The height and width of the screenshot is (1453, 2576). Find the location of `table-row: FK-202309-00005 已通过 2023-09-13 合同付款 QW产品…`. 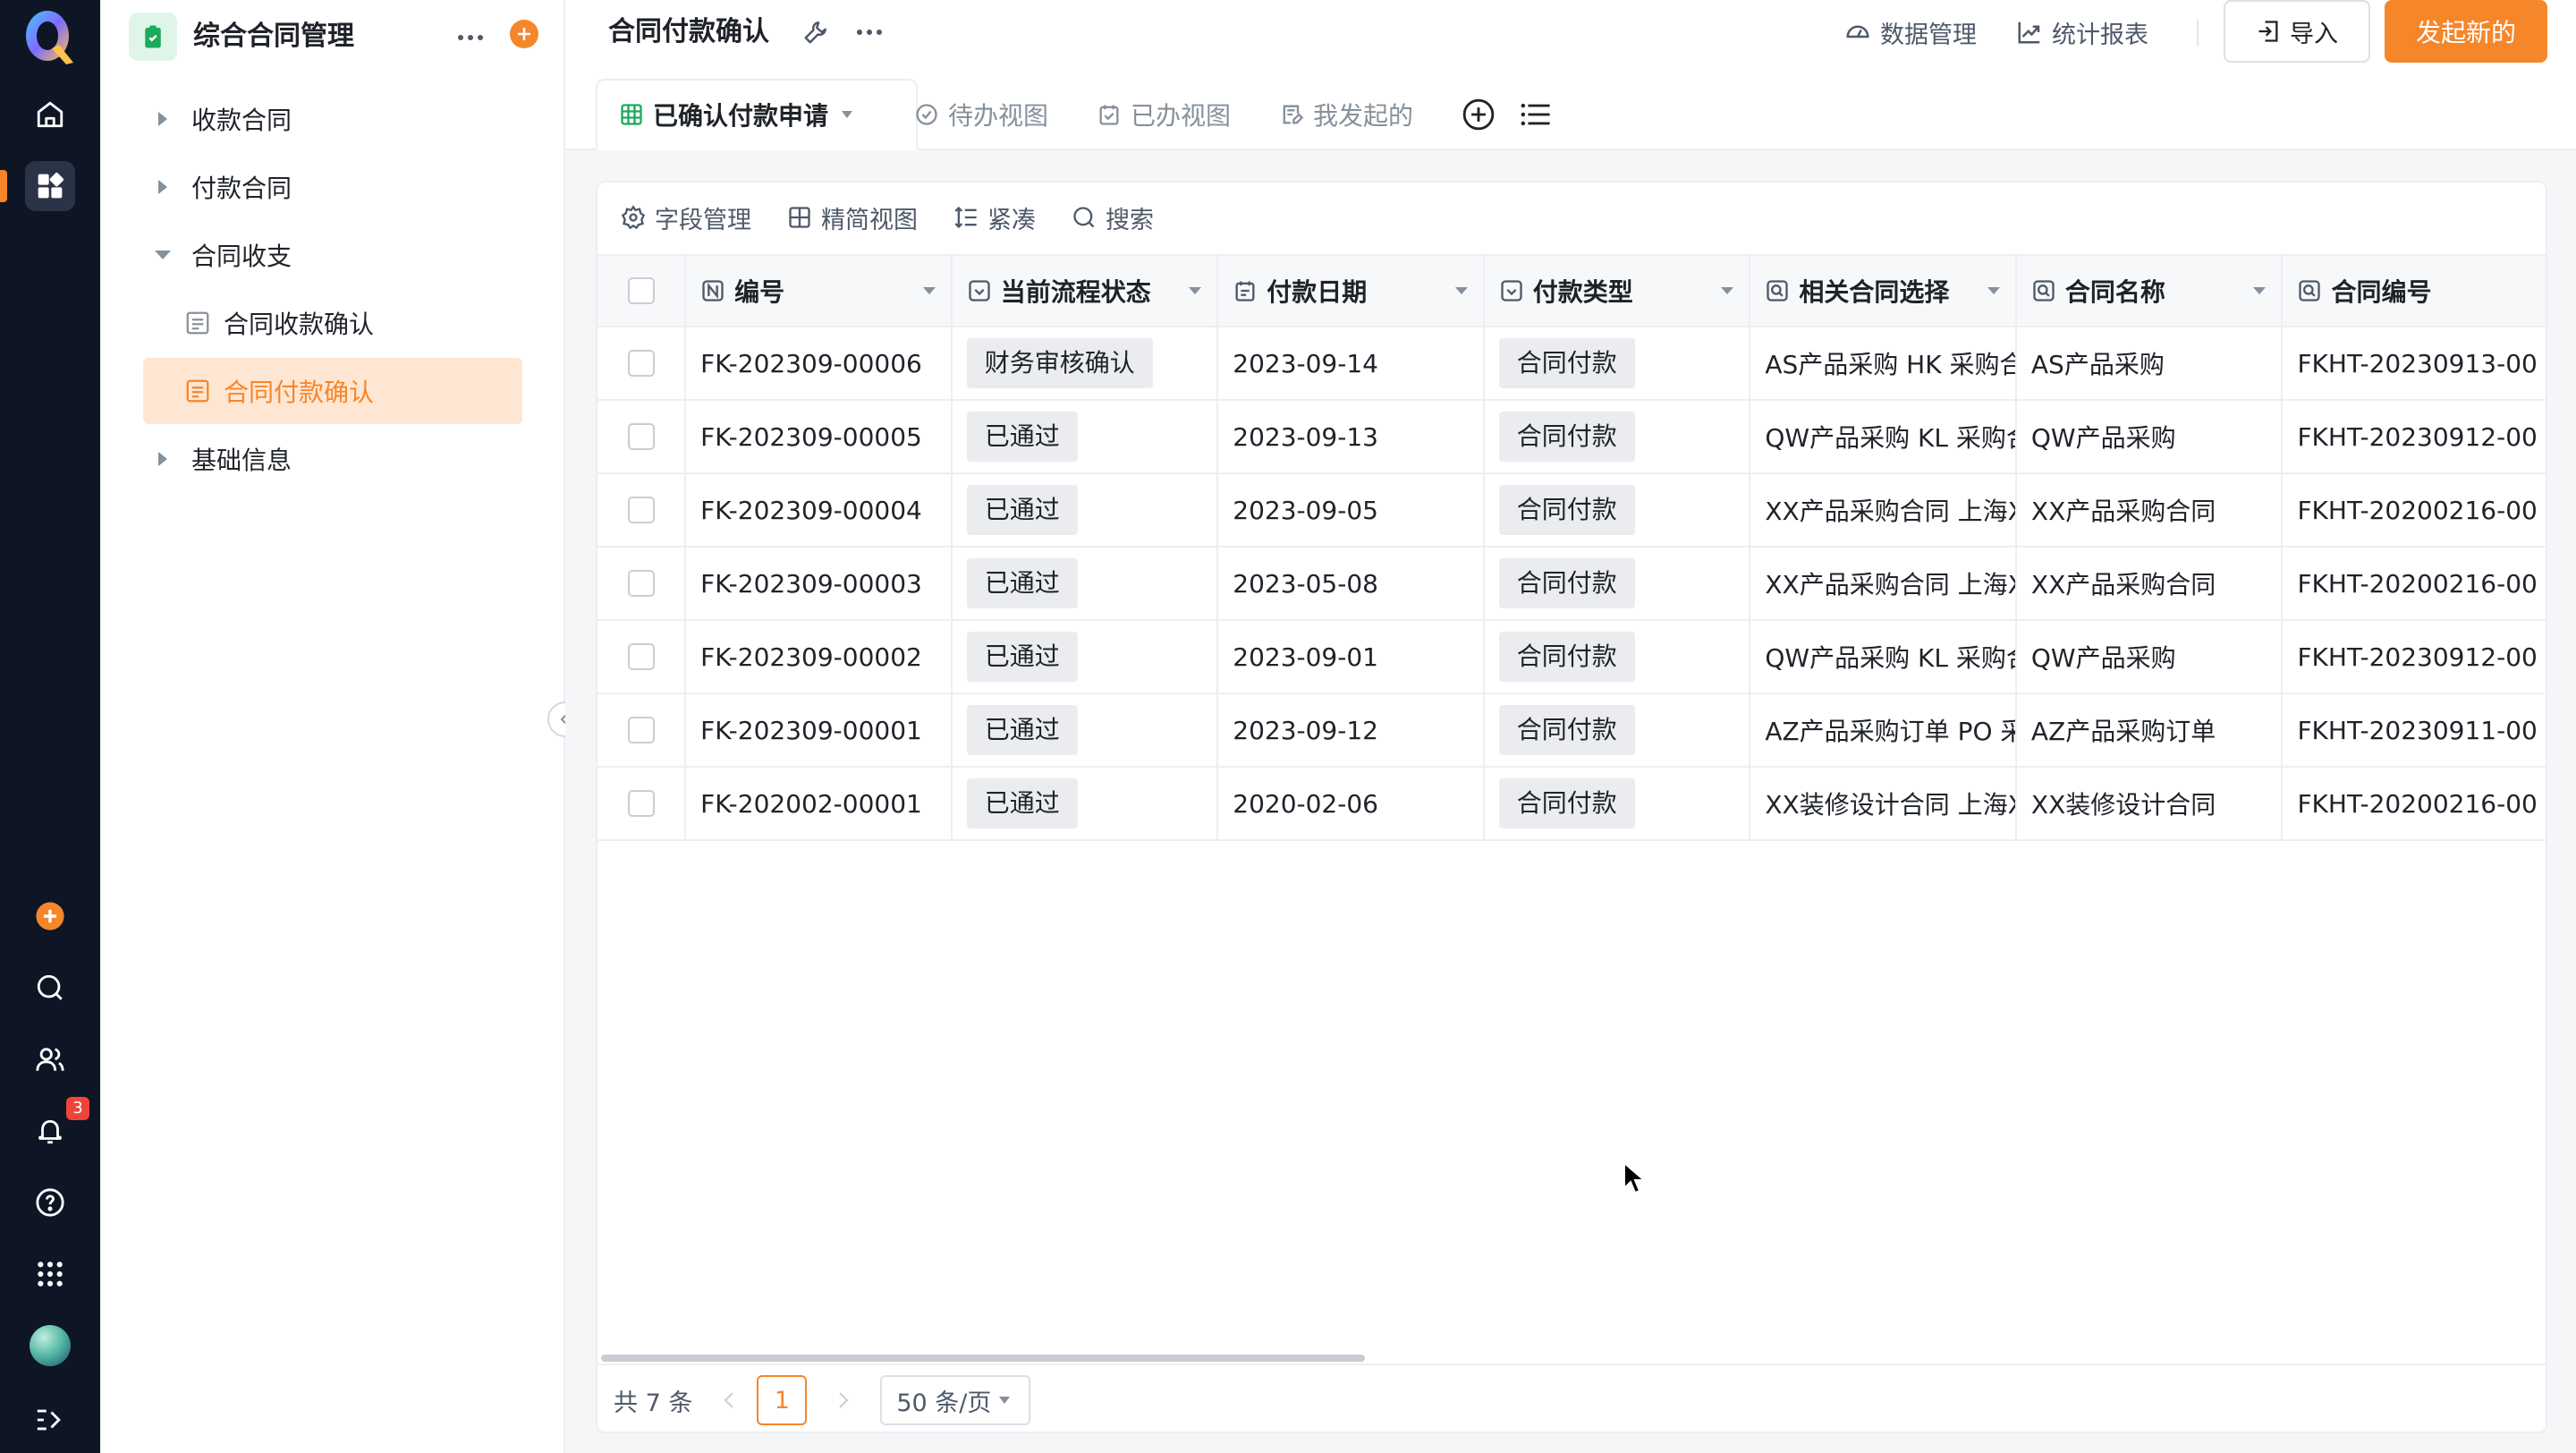

table-row: FK-202309-00005 已通过 2023-09-13 合同付款 QW产品… is located at coordinates (1571, 437).